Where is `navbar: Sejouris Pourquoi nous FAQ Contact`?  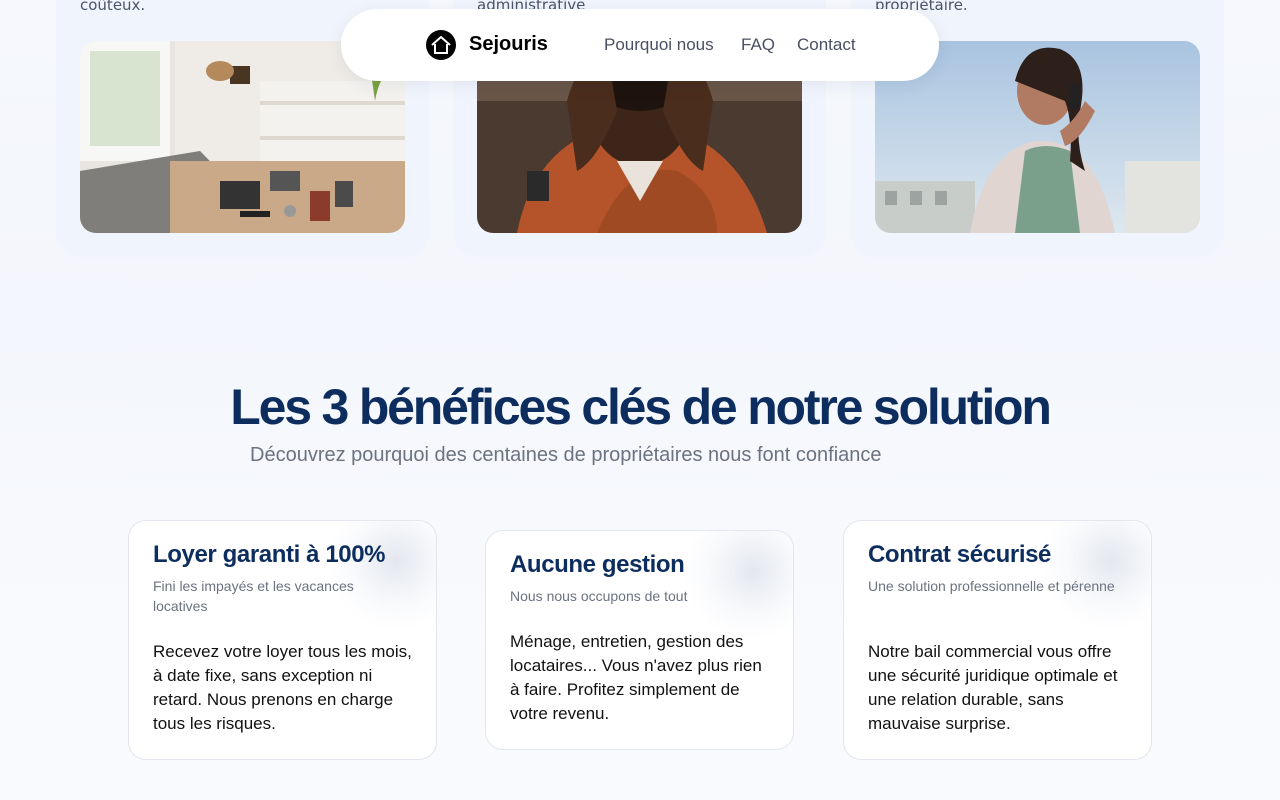
navbar: Sejouris Pourquoi nous FAQ Contact is located at coordinates (640, 45).